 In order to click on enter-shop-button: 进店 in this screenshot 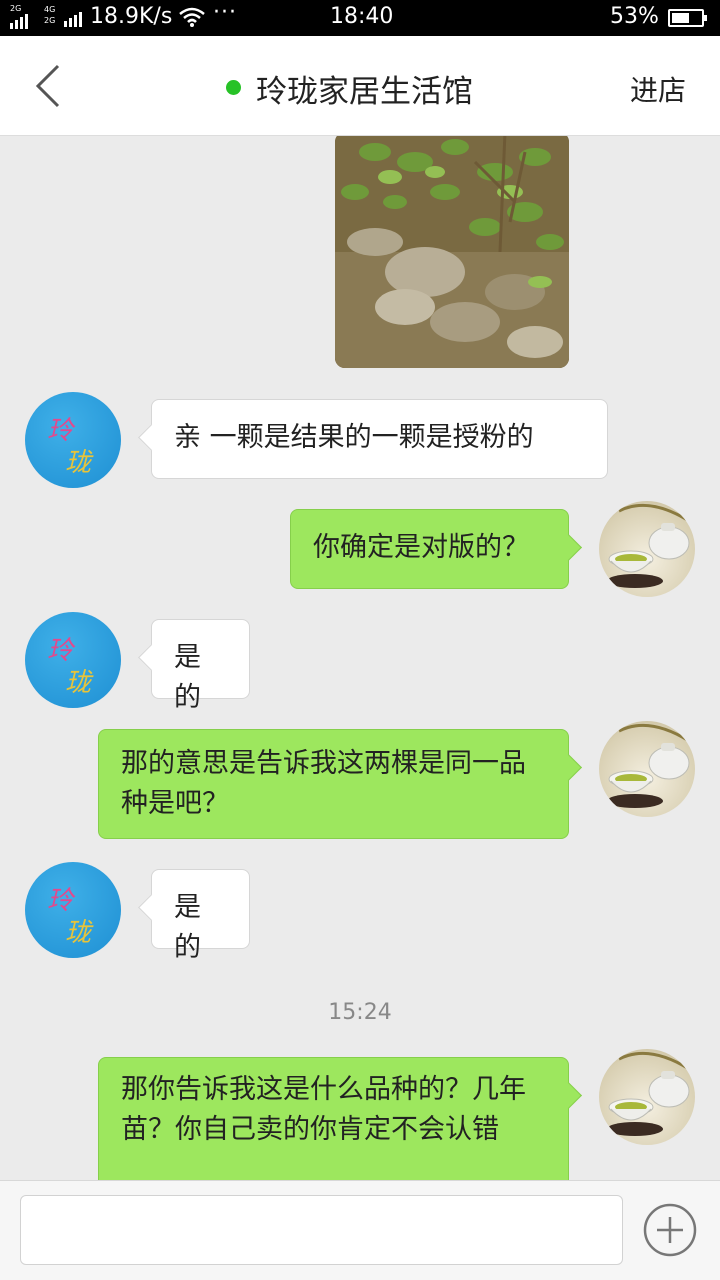, I will do `click(658, 89)`.